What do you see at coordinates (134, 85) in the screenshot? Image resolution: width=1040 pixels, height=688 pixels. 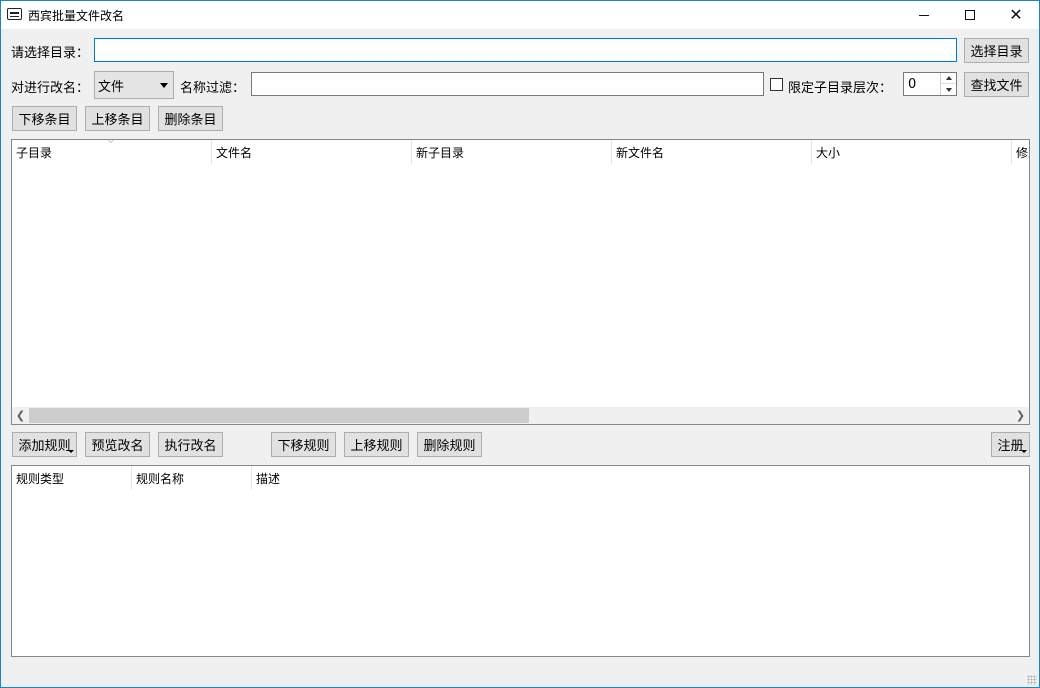 I see `rename-target-select: 文件` at bounding box center [134, 85].